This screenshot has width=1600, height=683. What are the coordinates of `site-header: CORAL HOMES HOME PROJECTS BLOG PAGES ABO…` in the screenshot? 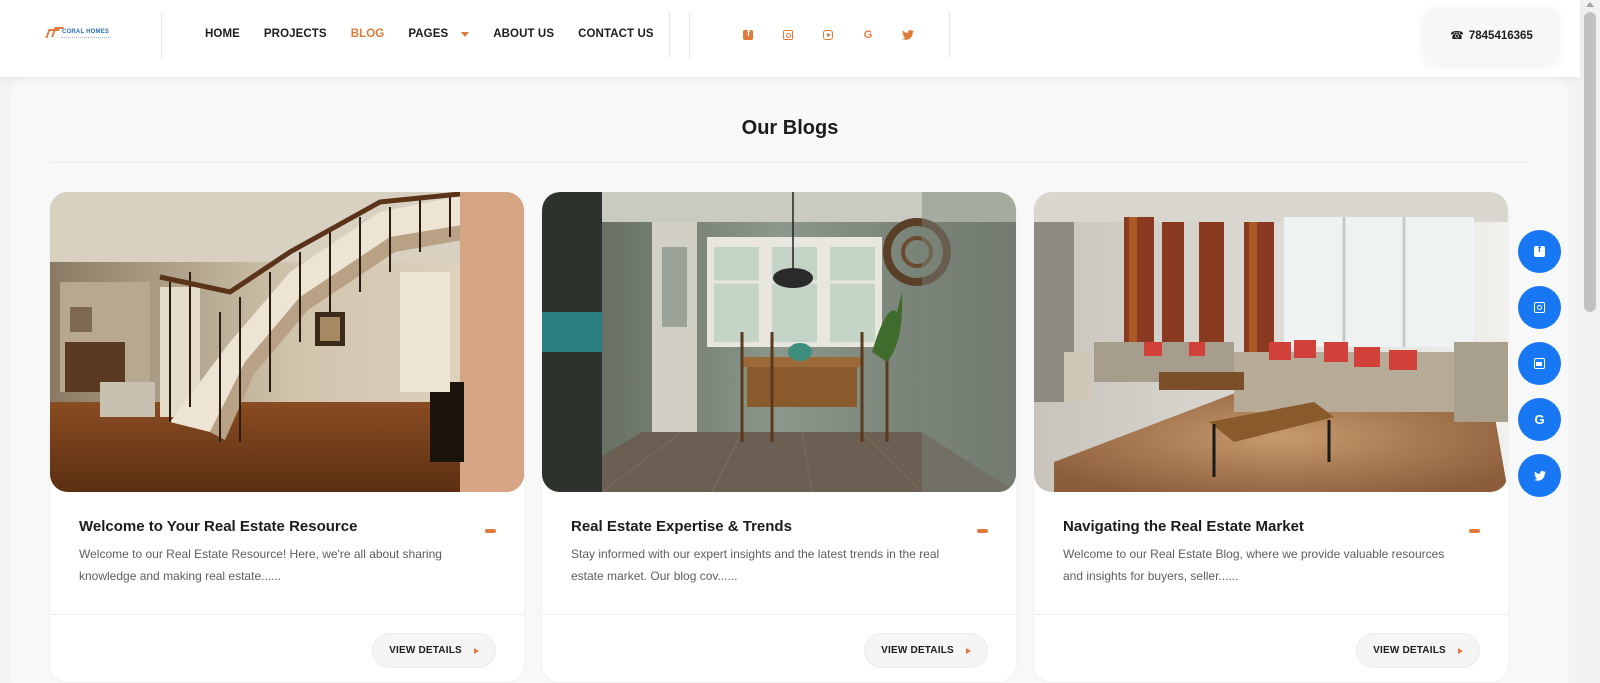 It's located at (790, 38).